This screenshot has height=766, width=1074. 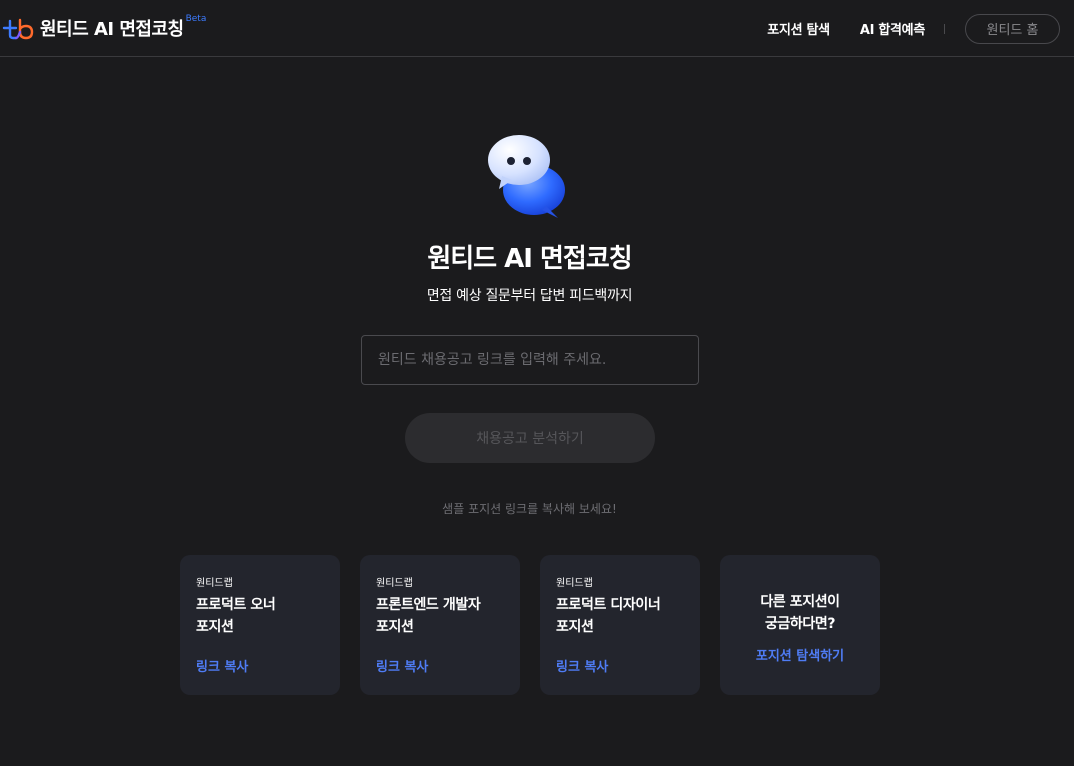 What do you see at coordinates (112, 29) in the screenshot?
I see `brand-title: 원티드 AI 면접코칭` at bounding box center [112, 29].